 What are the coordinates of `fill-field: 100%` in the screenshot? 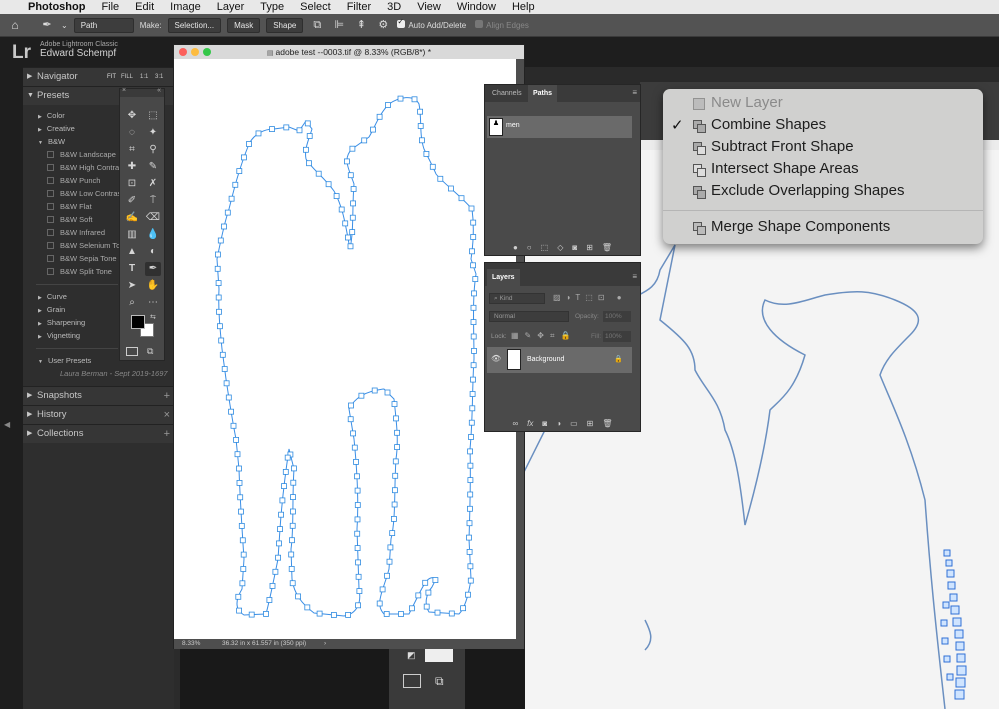 It's located at (617, 336).